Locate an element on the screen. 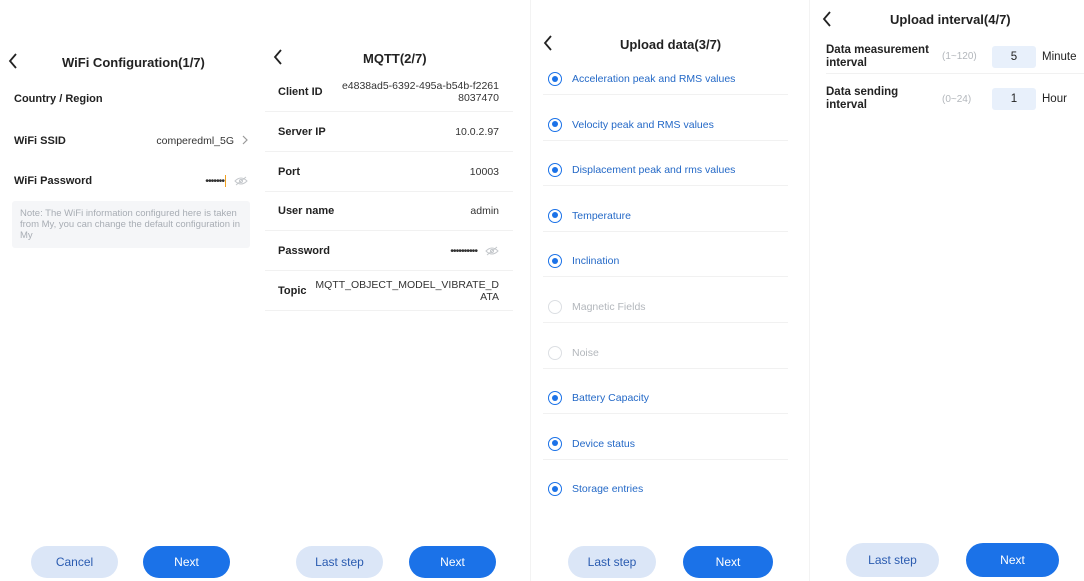 The image size is (1084, 581). upload-item-1: Velocity peak and RMS values is located at coordinates (631, 124).